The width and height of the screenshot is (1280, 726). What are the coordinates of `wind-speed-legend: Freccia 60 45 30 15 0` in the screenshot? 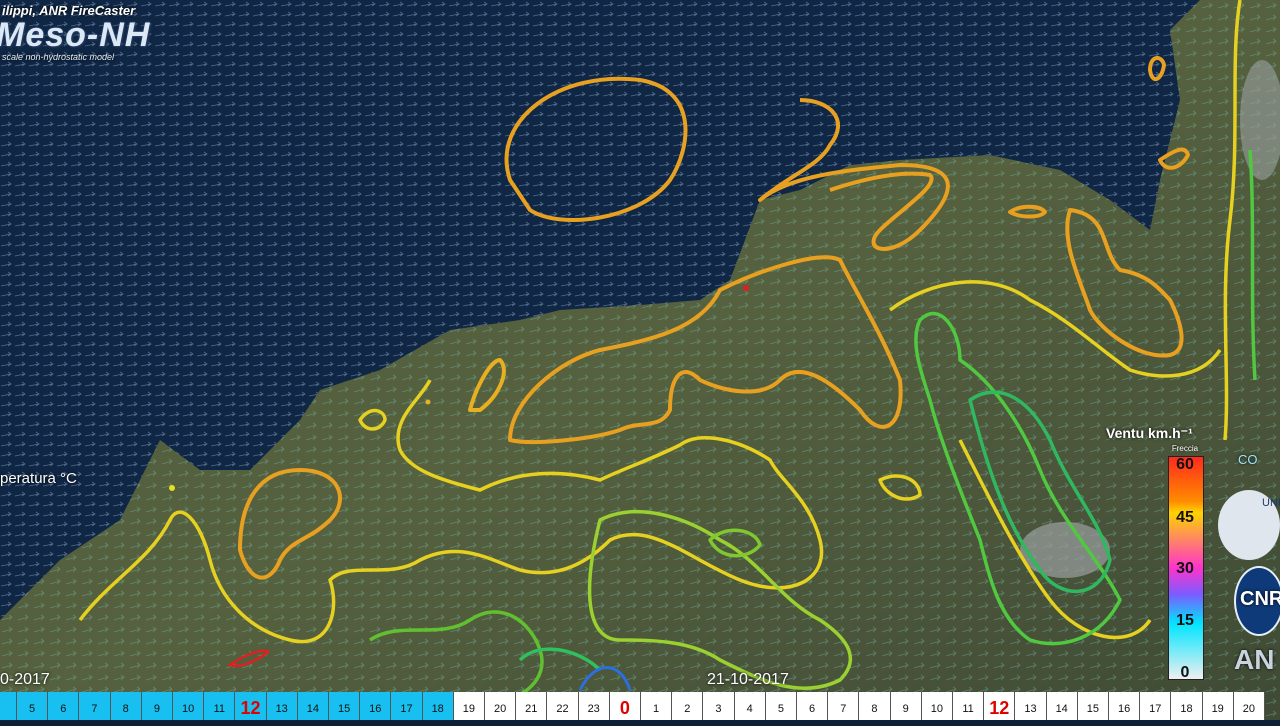 It's located at (1187, 563).